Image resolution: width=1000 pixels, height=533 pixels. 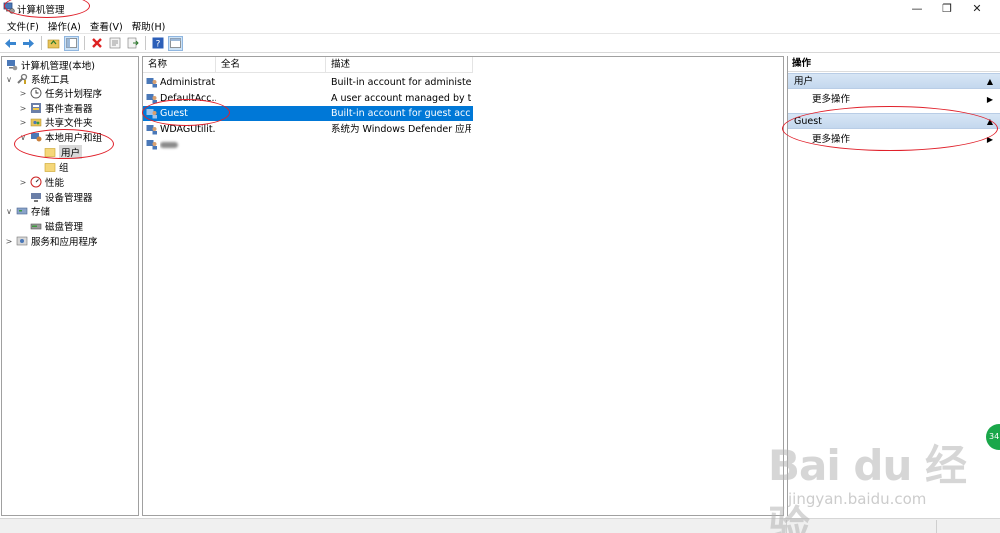 I want to click on tree-item-computer-management: 计算机管理(本地), so click(x=49, y=65).